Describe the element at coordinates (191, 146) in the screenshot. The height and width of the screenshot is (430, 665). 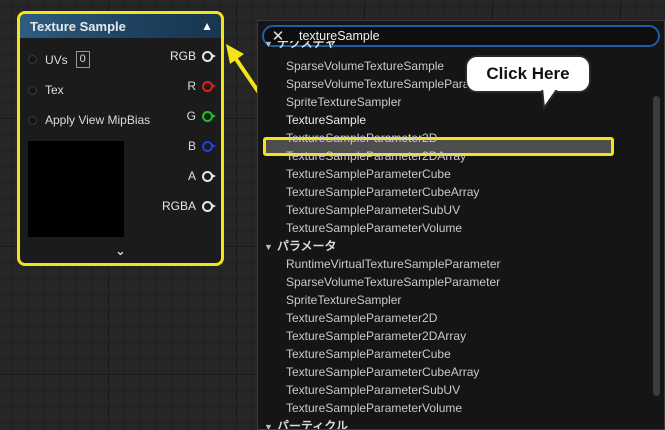
I see `b-label: B` at that location.